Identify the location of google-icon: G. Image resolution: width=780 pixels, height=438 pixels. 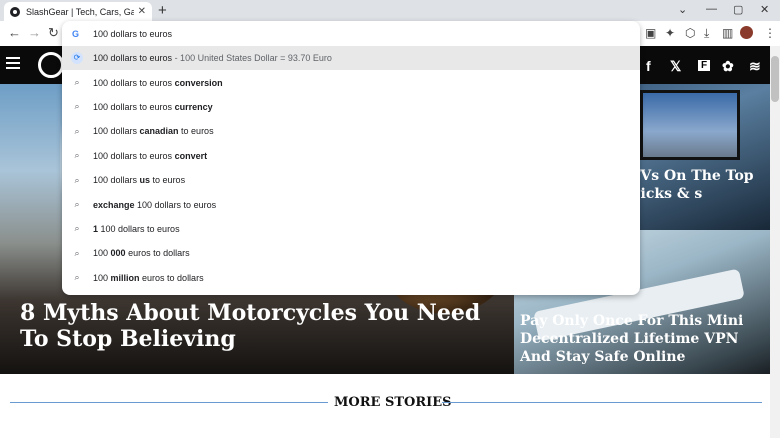
(76, 33).